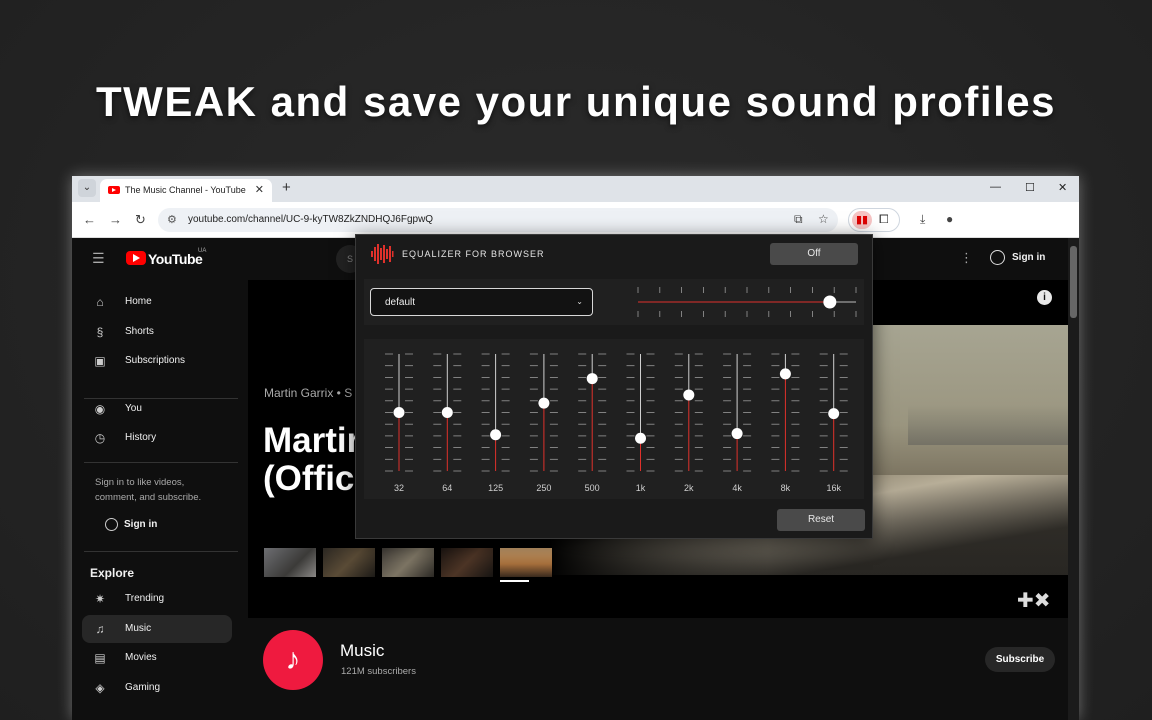 The image size is (1152, 720). Describe the element at coordinates (949, 219) in the screenshot. I see `profile-icon: ●` at that location.